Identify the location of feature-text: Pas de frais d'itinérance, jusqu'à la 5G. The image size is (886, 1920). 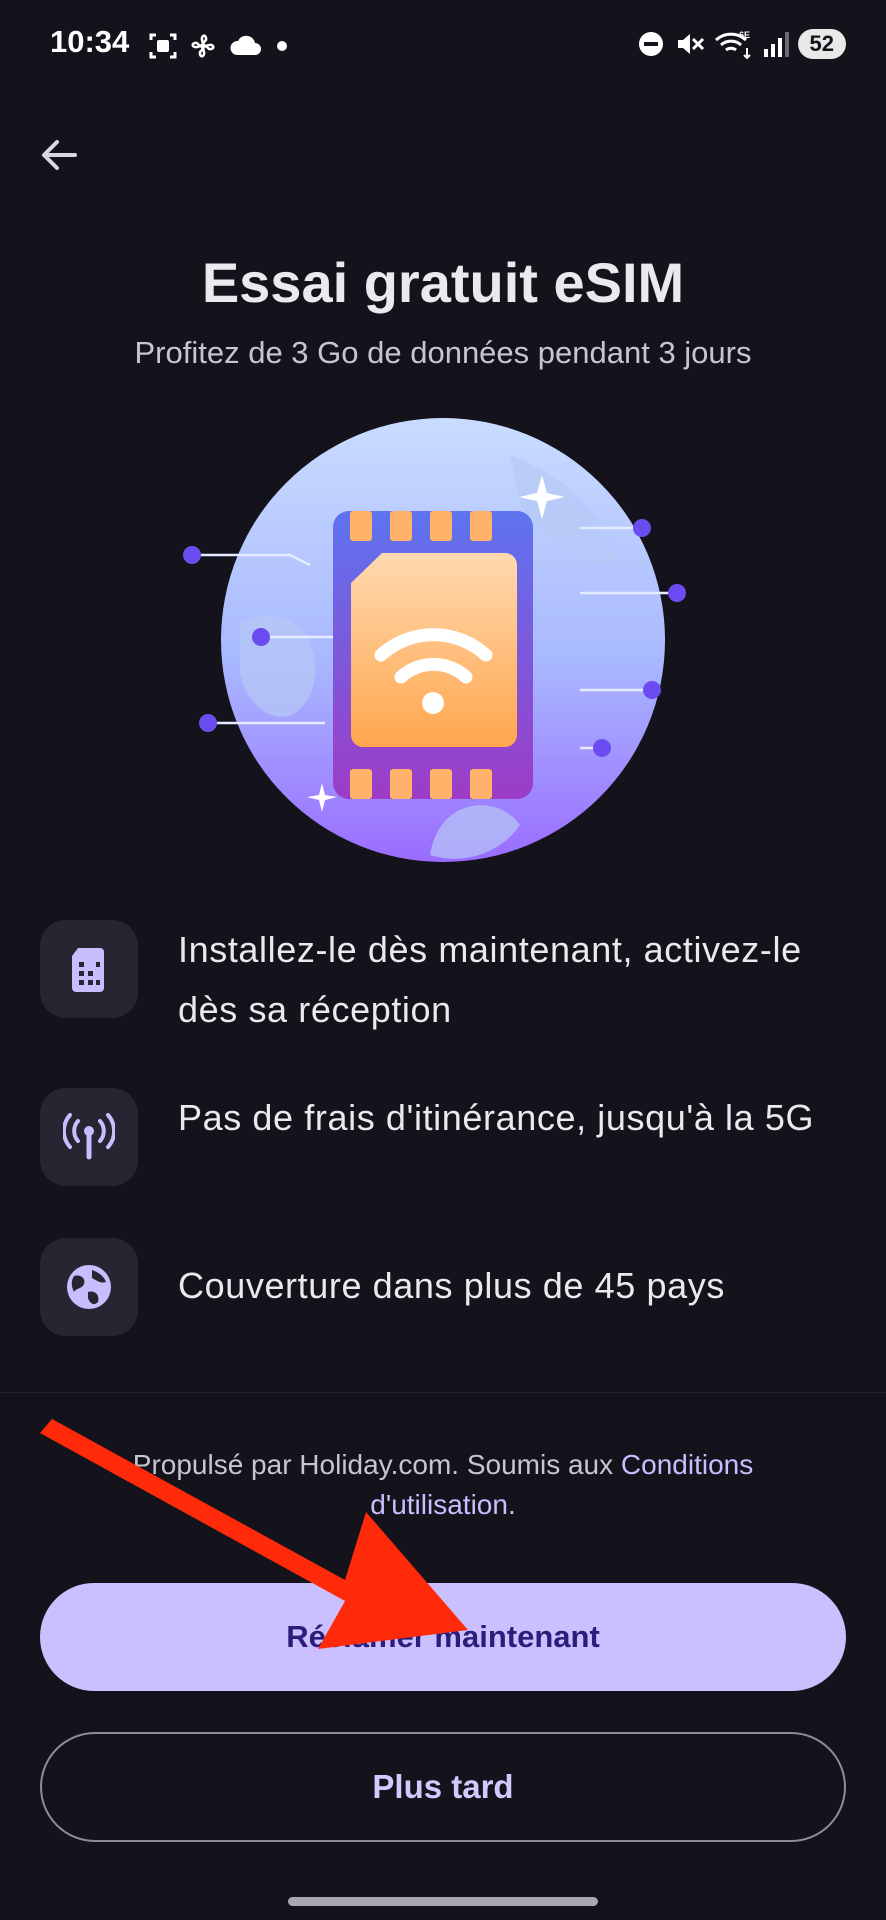
(496, 1117).